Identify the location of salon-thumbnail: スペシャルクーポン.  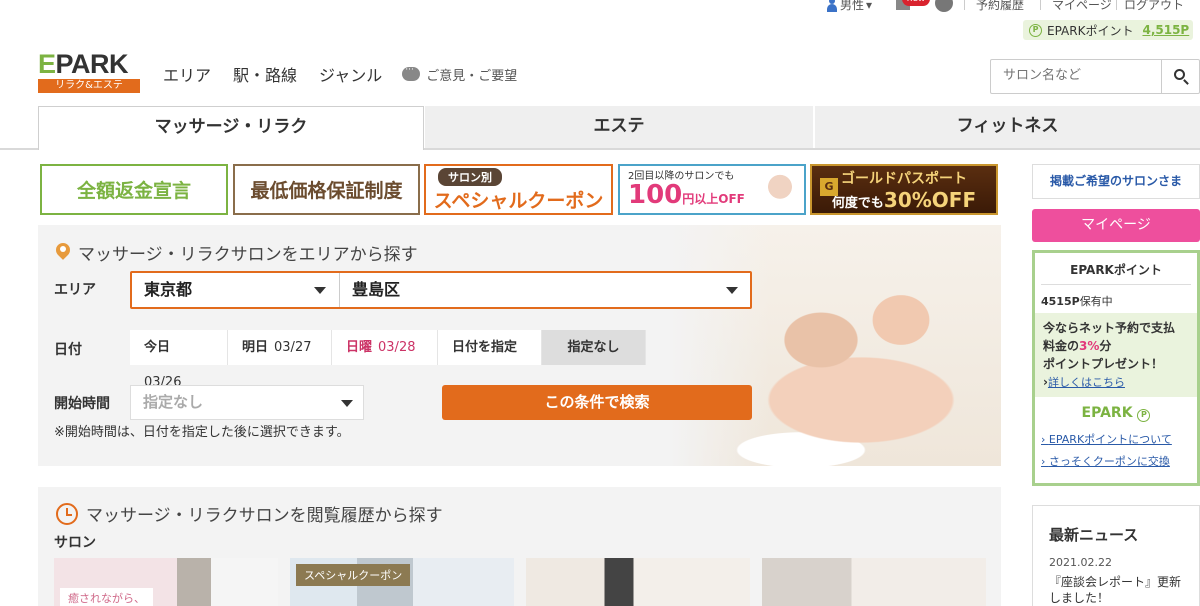
(402, 582).